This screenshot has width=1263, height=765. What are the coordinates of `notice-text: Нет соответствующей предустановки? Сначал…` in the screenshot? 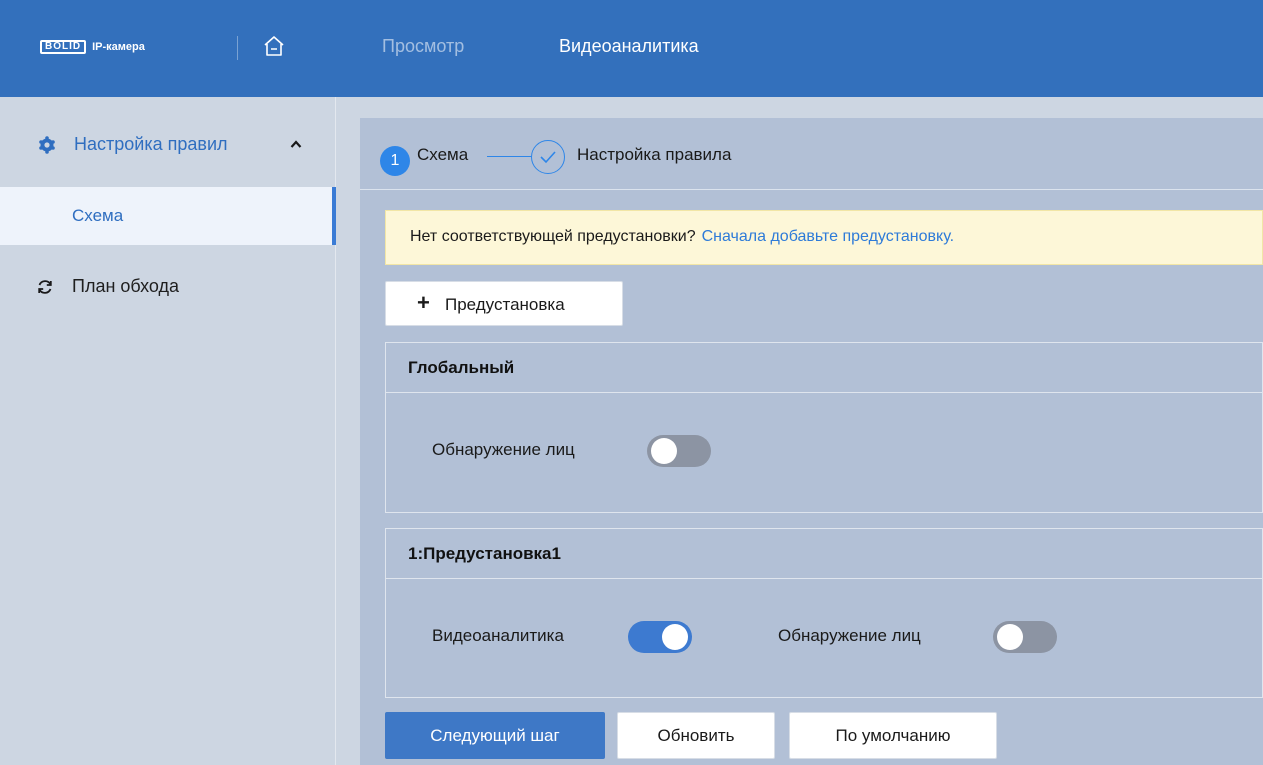 It's located at (682, 236).